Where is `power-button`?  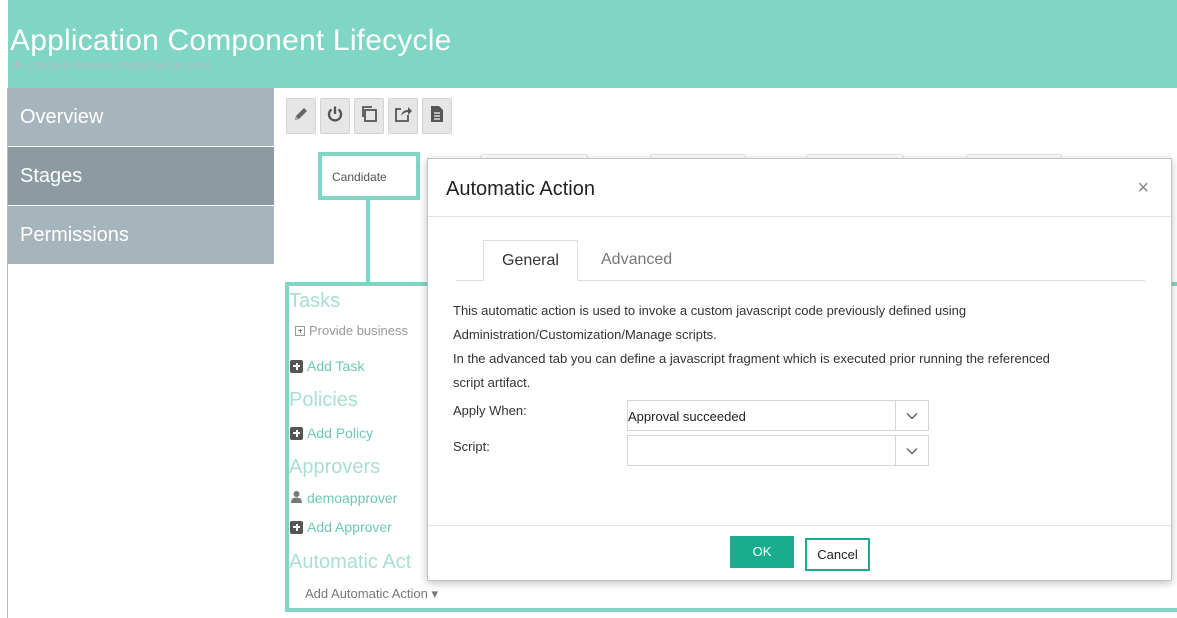 power-button is located at coordinates (335, 116).